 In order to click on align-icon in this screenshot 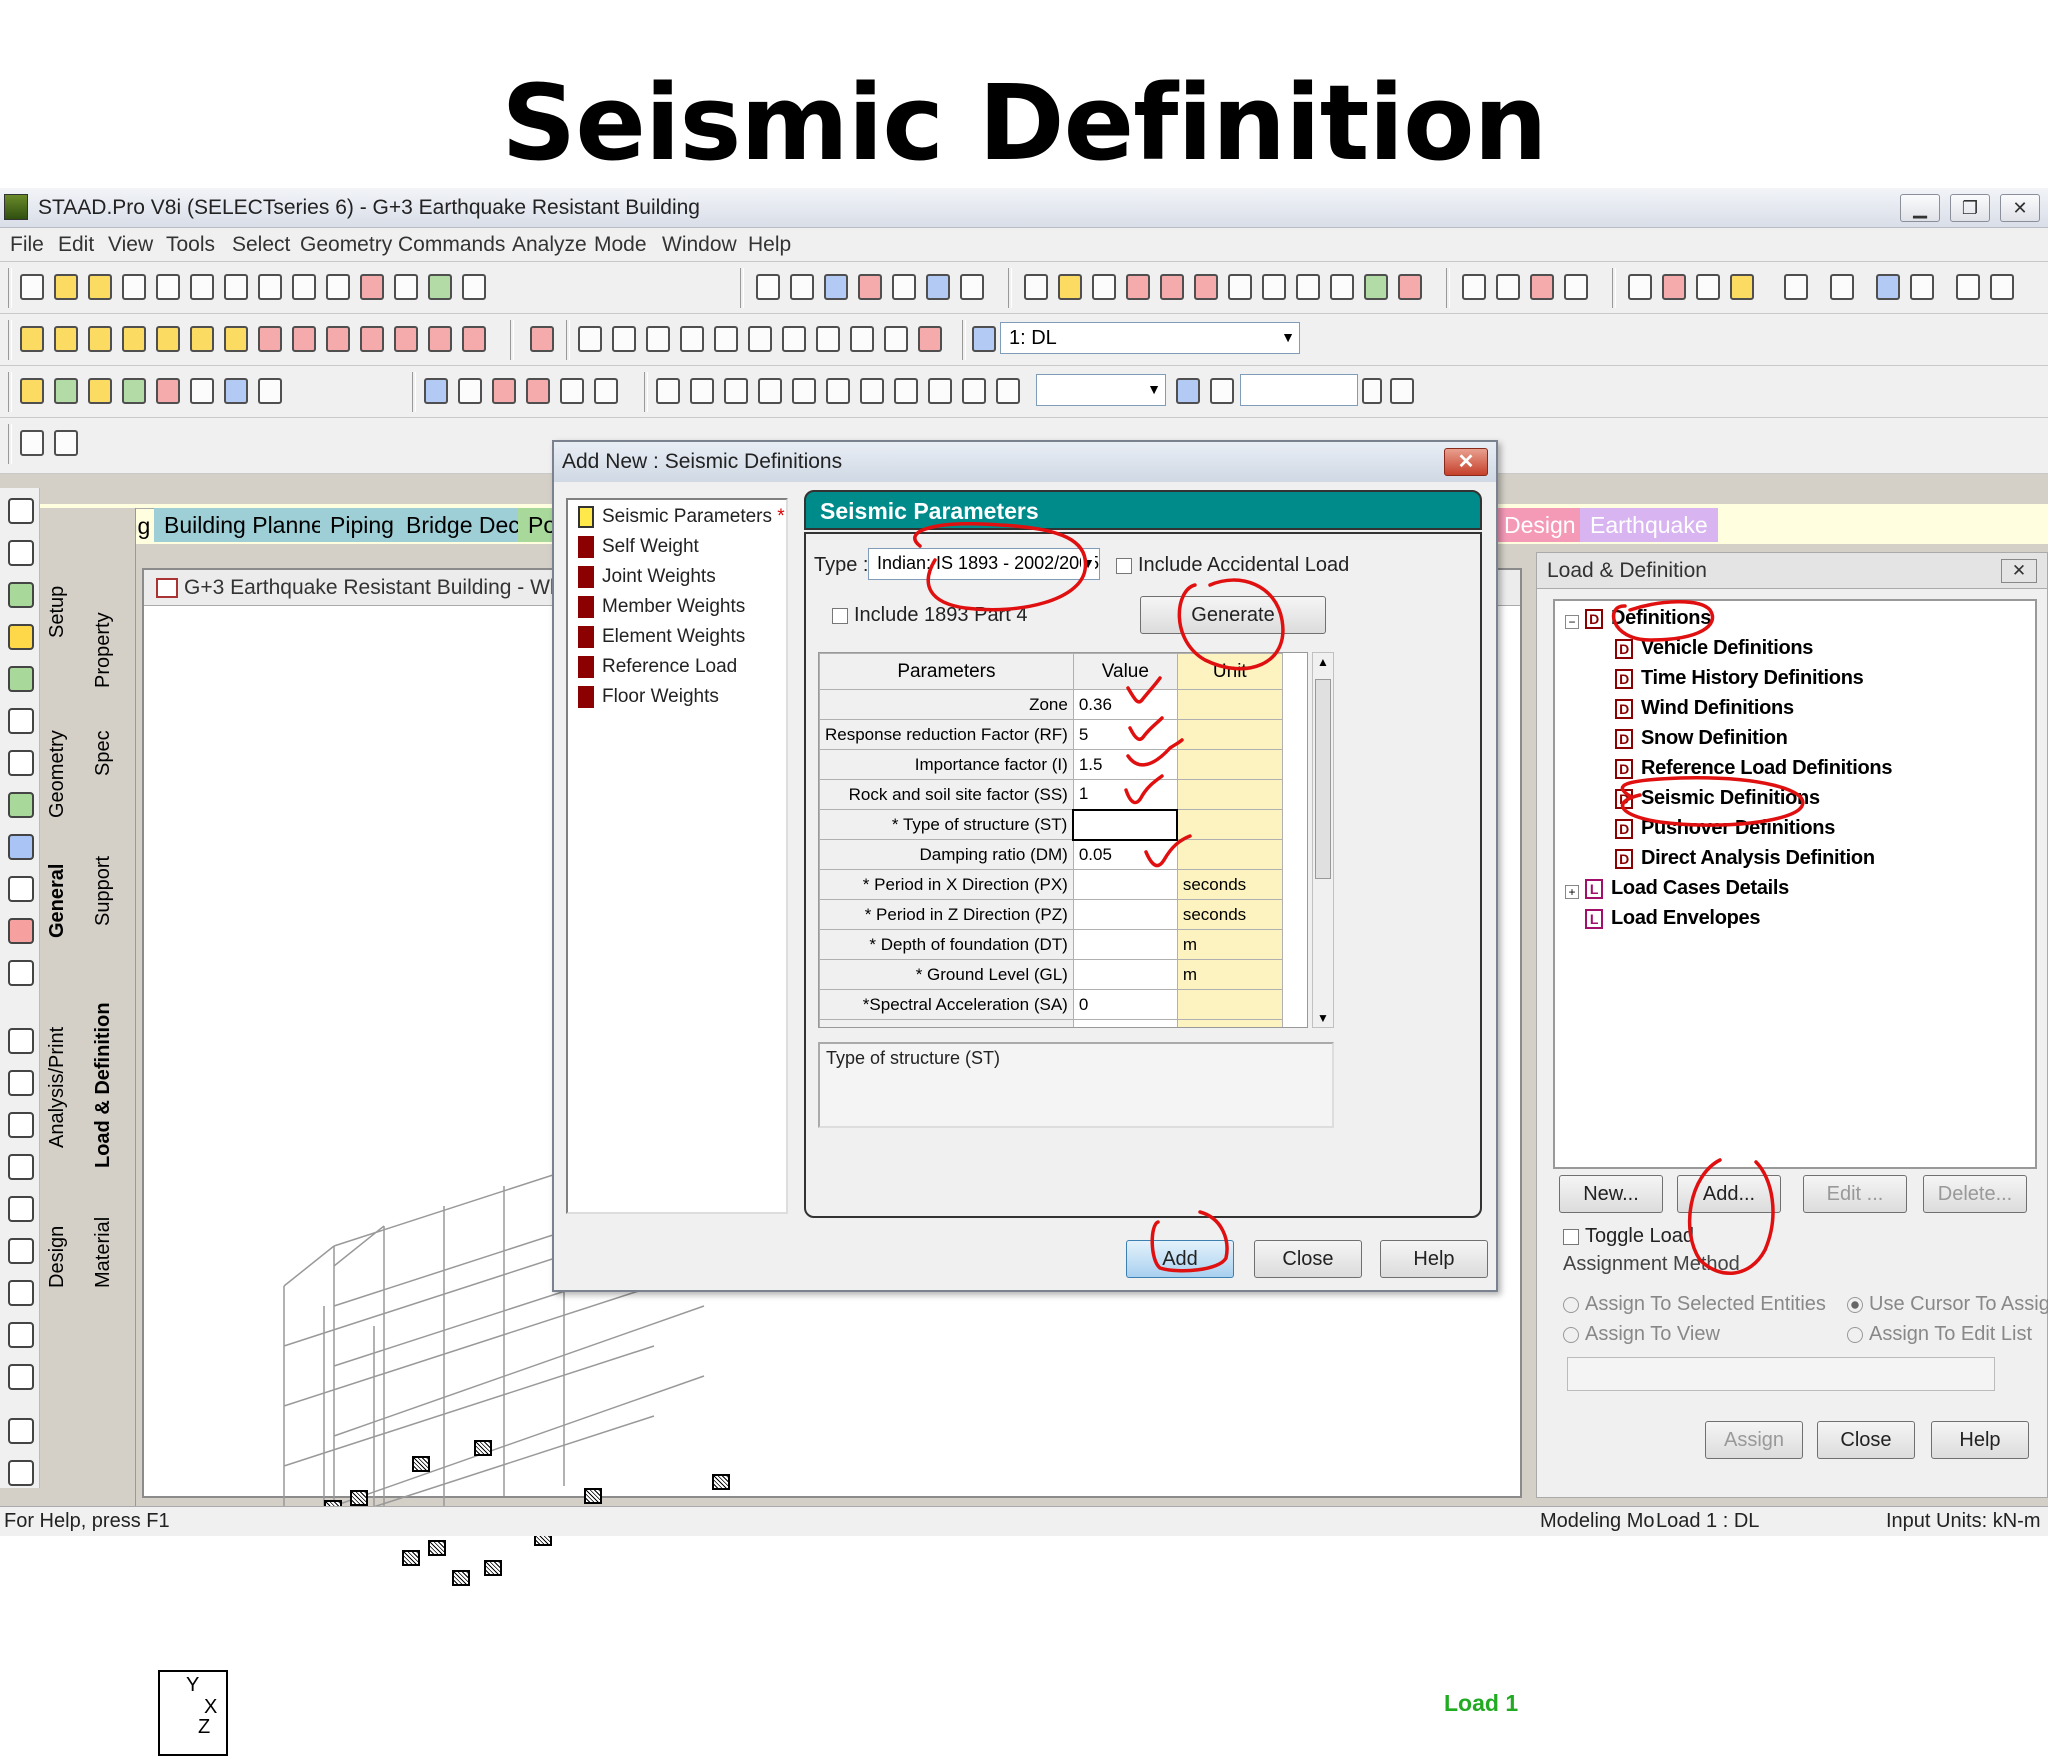, I will do `click(21, 1431)`.